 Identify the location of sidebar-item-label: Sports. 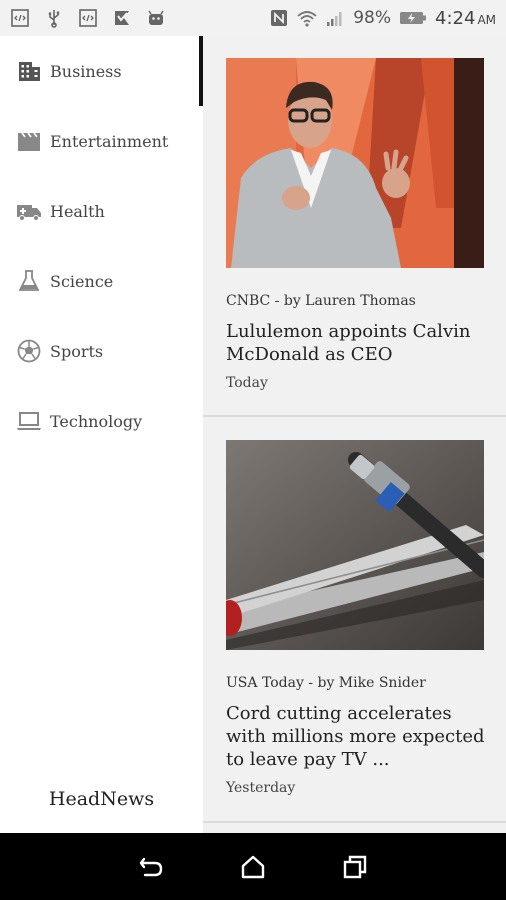
(77, 351).